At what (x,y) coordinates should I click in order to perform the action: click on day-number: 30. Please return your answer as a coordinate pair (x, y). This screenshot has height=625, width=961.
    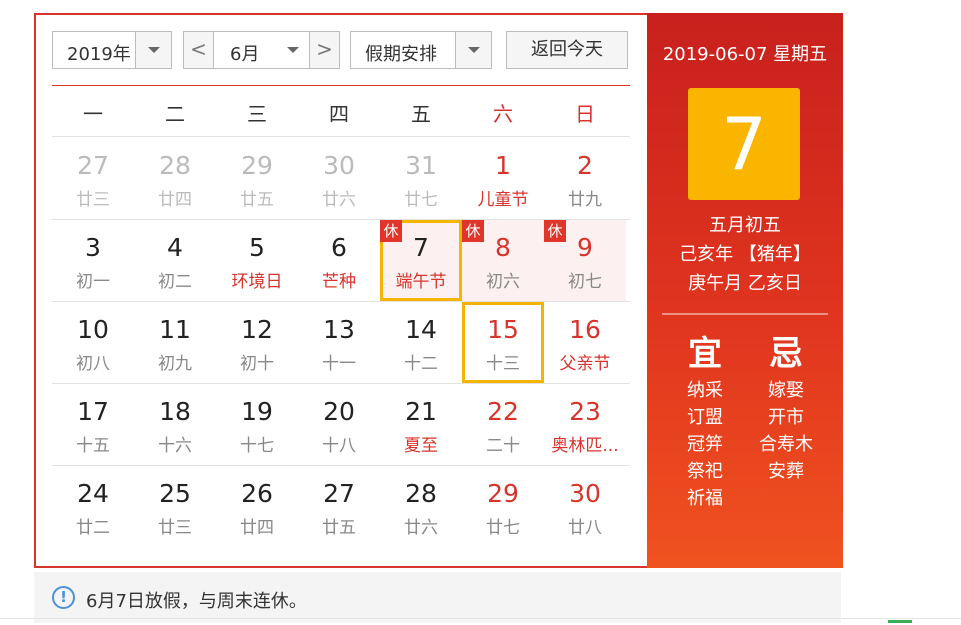
    Looking at the image, I should click on (339, 165).